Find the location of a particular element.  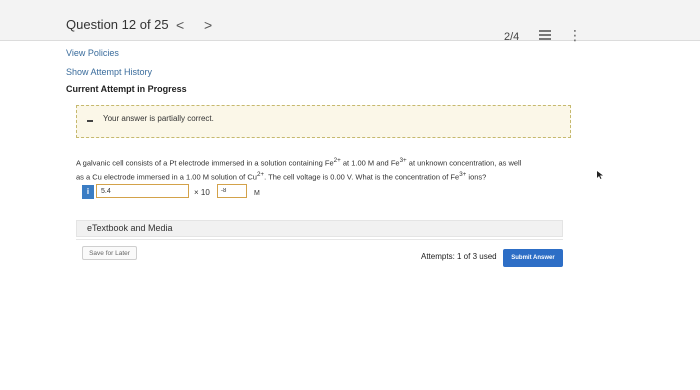

question-counter: Question 12 of 25 is located at coordinates (117, 24).